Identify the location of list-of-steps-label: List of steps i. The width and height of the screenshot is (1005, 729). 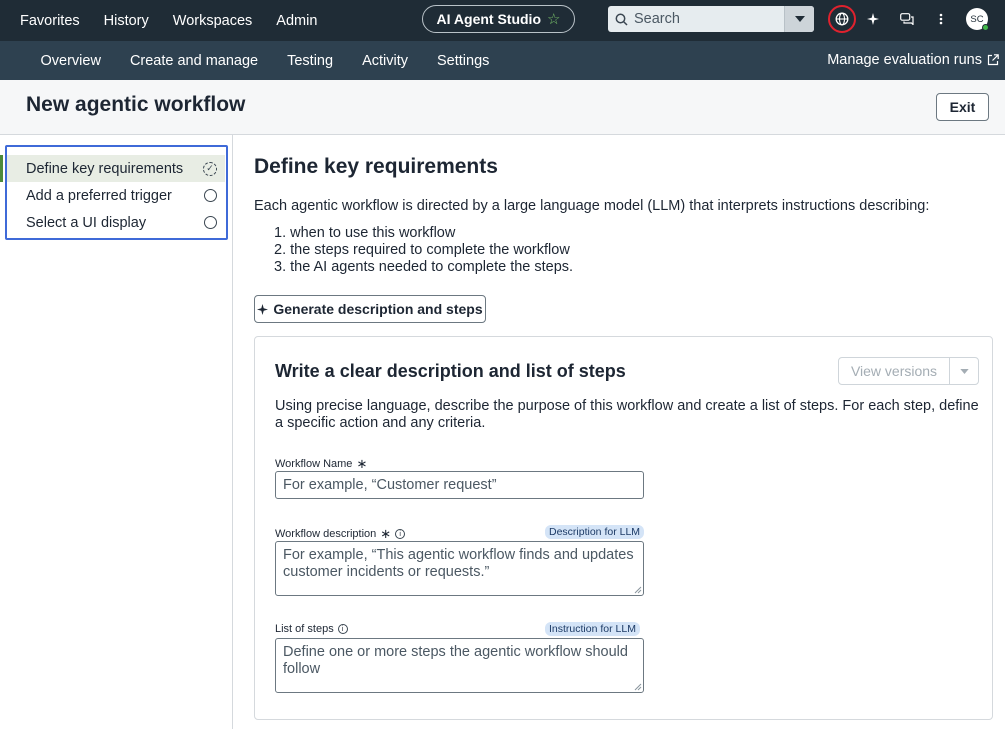
(311, 629).